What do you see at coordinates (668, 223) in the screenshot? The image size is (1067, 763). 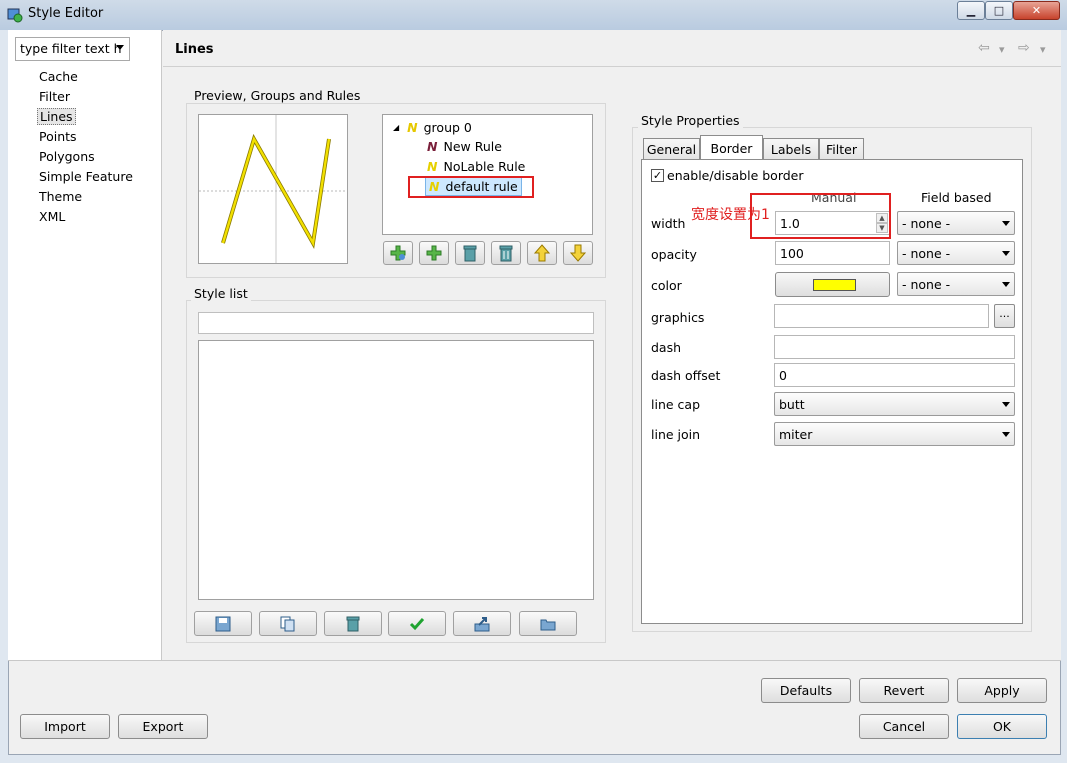 I see `width-label: width` at bounding box center [668, 223].